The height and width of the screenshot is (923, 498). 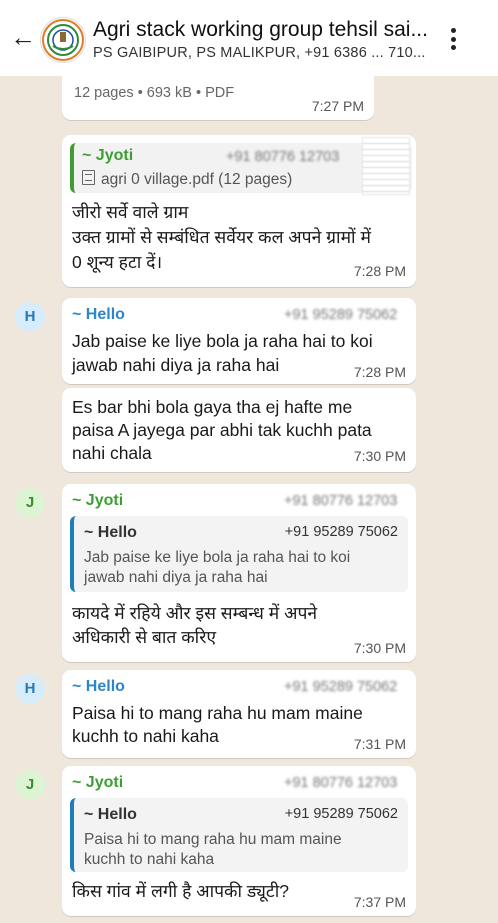 What do you see at coordinates (112, 453) in the screenshot?
I see `message-text: nahi chala` at bounding box center [112, 453].